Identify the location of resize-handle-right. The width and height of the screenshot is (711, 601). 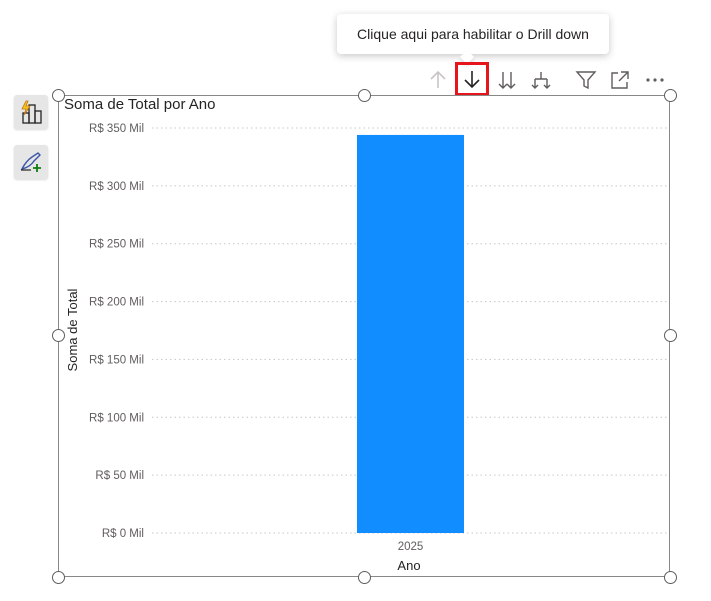
(670, 335).